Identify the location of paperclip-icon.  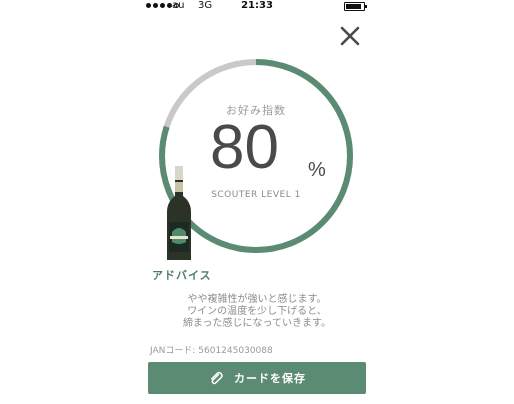
(217, 378).